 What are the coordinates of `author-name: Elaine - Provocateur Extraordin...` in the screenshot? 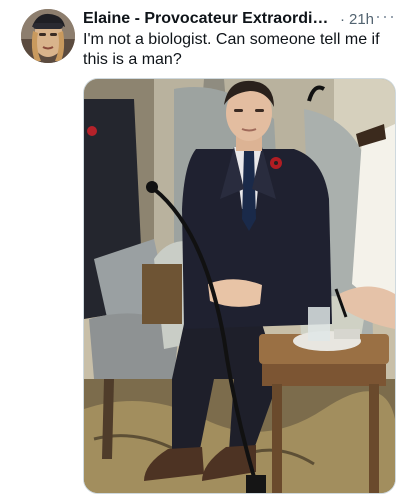 It's located at (209, 19).